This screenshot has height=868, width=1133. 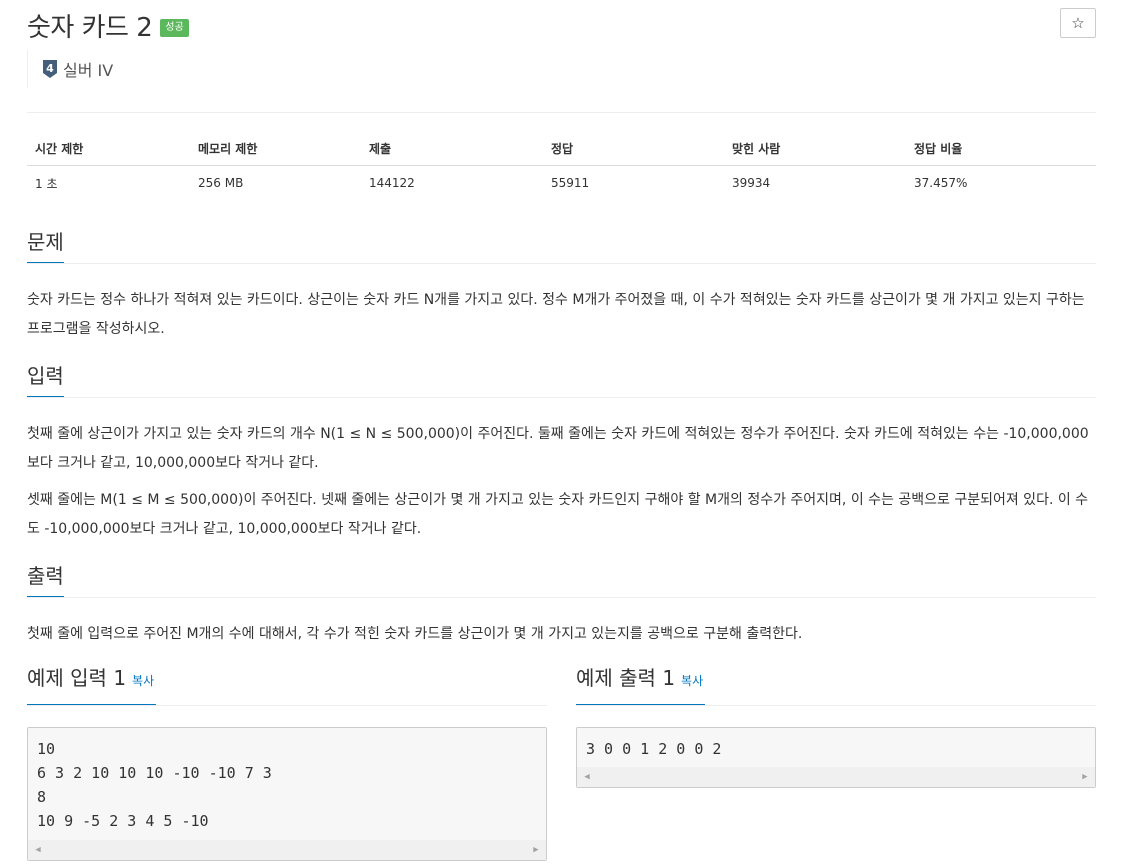 What do you see at coordinates (143, 681) in the screenshot?
I see `copy-input-button: 복사` at bounding box center [143, 681].